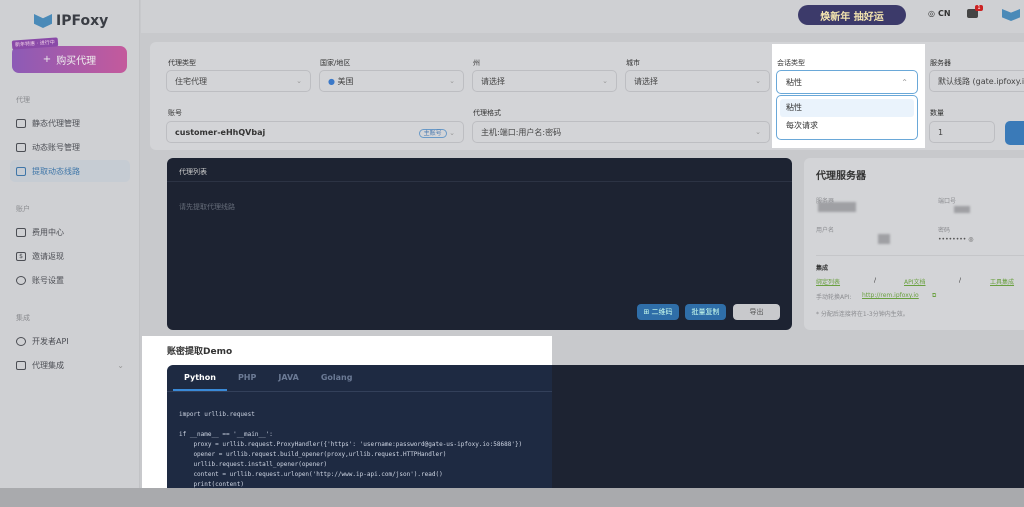 The width and height of the screenshot is (1024, 507). Describe the element at coordinates (970, 239) in the screenshot. I see `eye-icon: ◎` at that location.